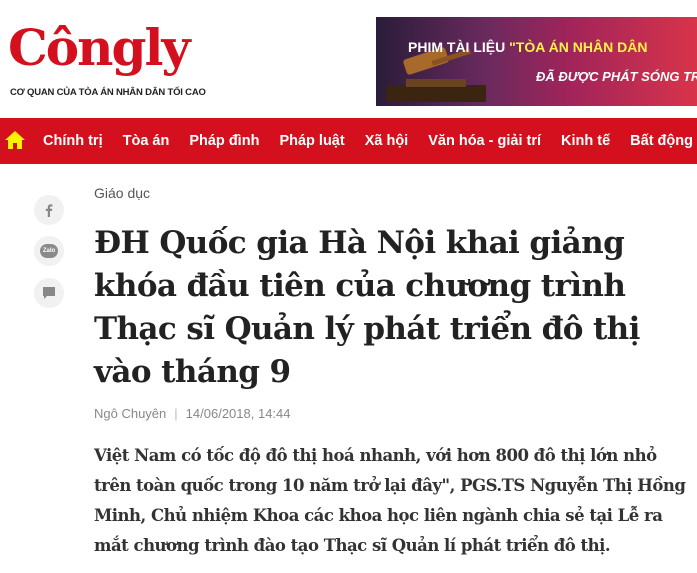  What do you see at coordinates (585, 141) in the screenshot?
I see `nav-item-kinh-te: Kinh tế` at bounding box center [585, 141].